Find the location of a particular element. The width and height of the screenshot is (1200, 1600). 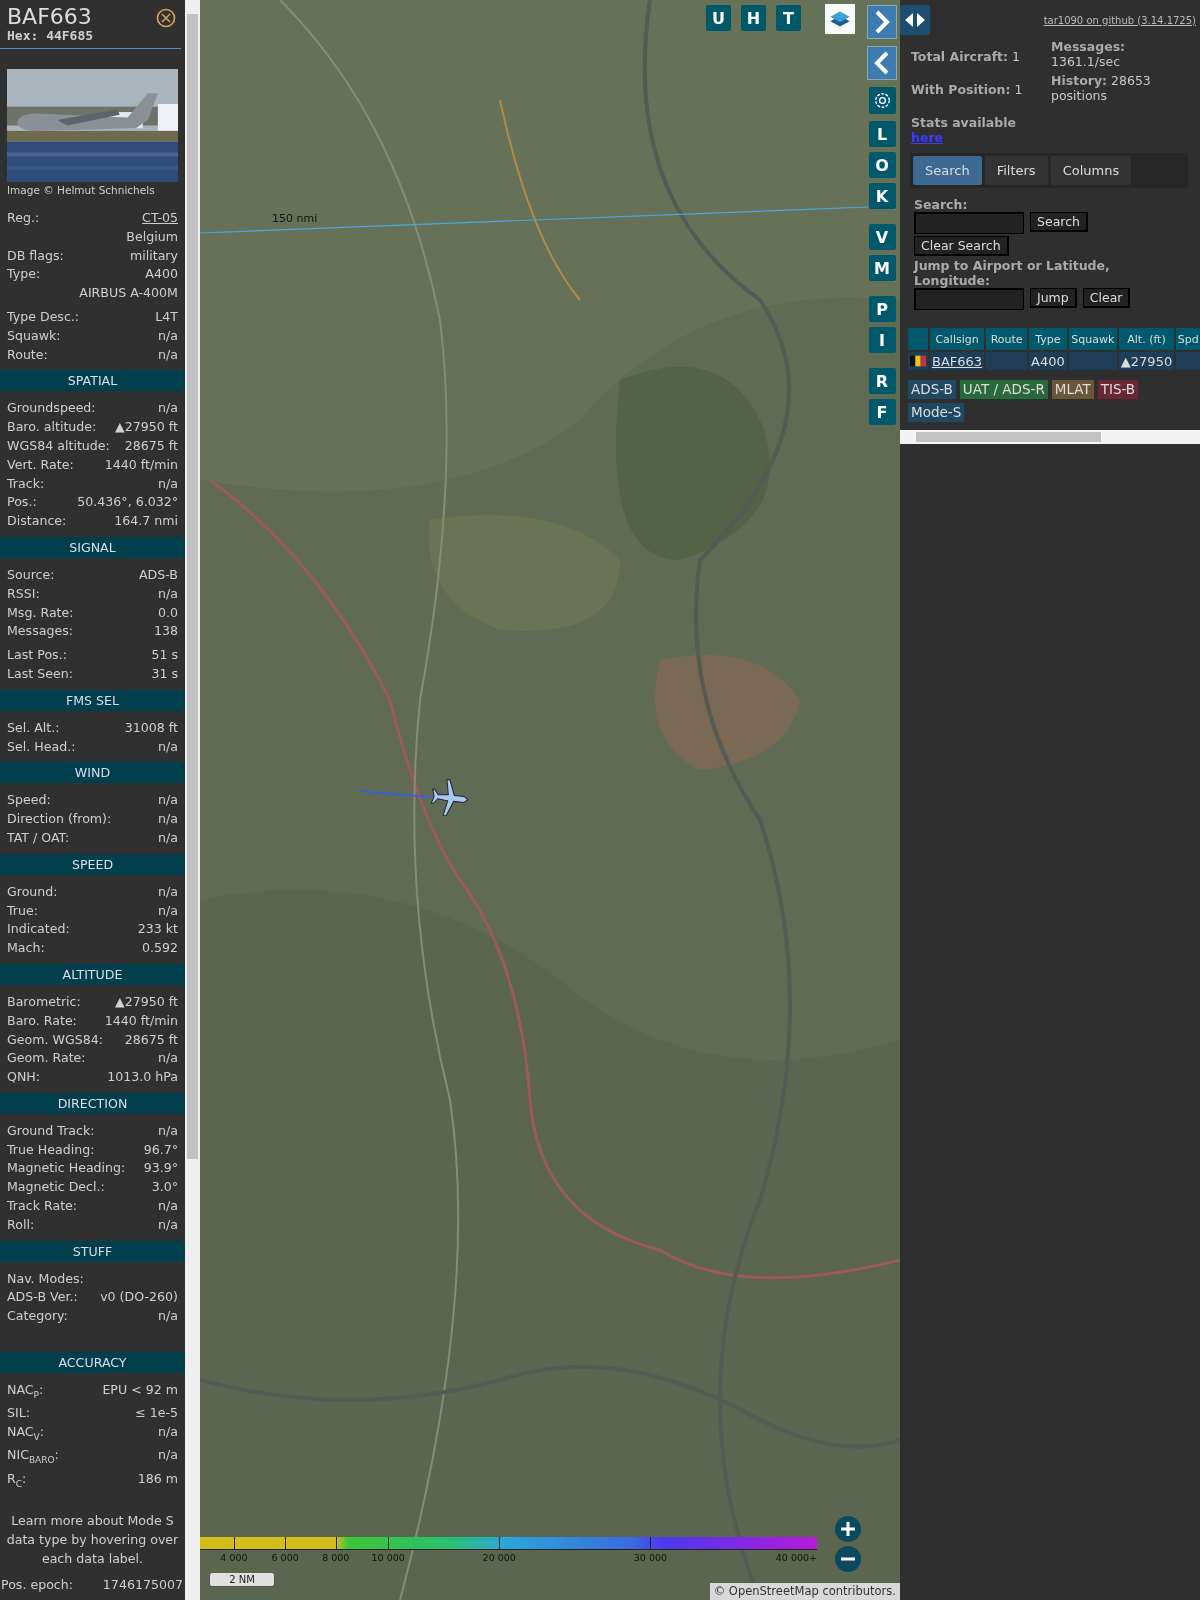

field-label: Mach: is located at coordinates (26, 948).